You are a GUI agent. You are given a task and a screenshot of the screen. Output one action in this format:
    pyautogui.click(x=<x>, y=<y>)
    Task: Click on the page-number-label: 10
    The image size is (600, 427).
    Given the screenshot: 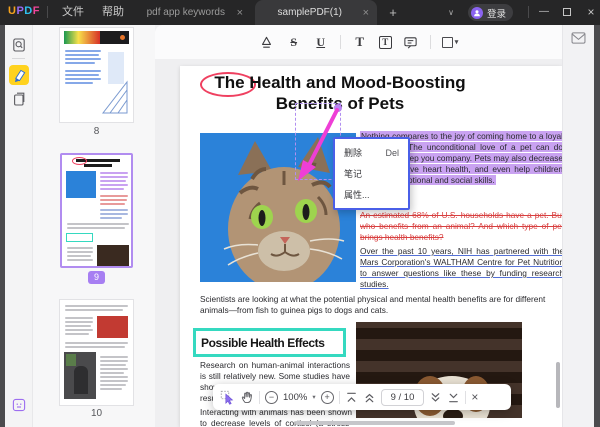 What is the action you would take?
    pyautogui.click(x=96, y=413)
    